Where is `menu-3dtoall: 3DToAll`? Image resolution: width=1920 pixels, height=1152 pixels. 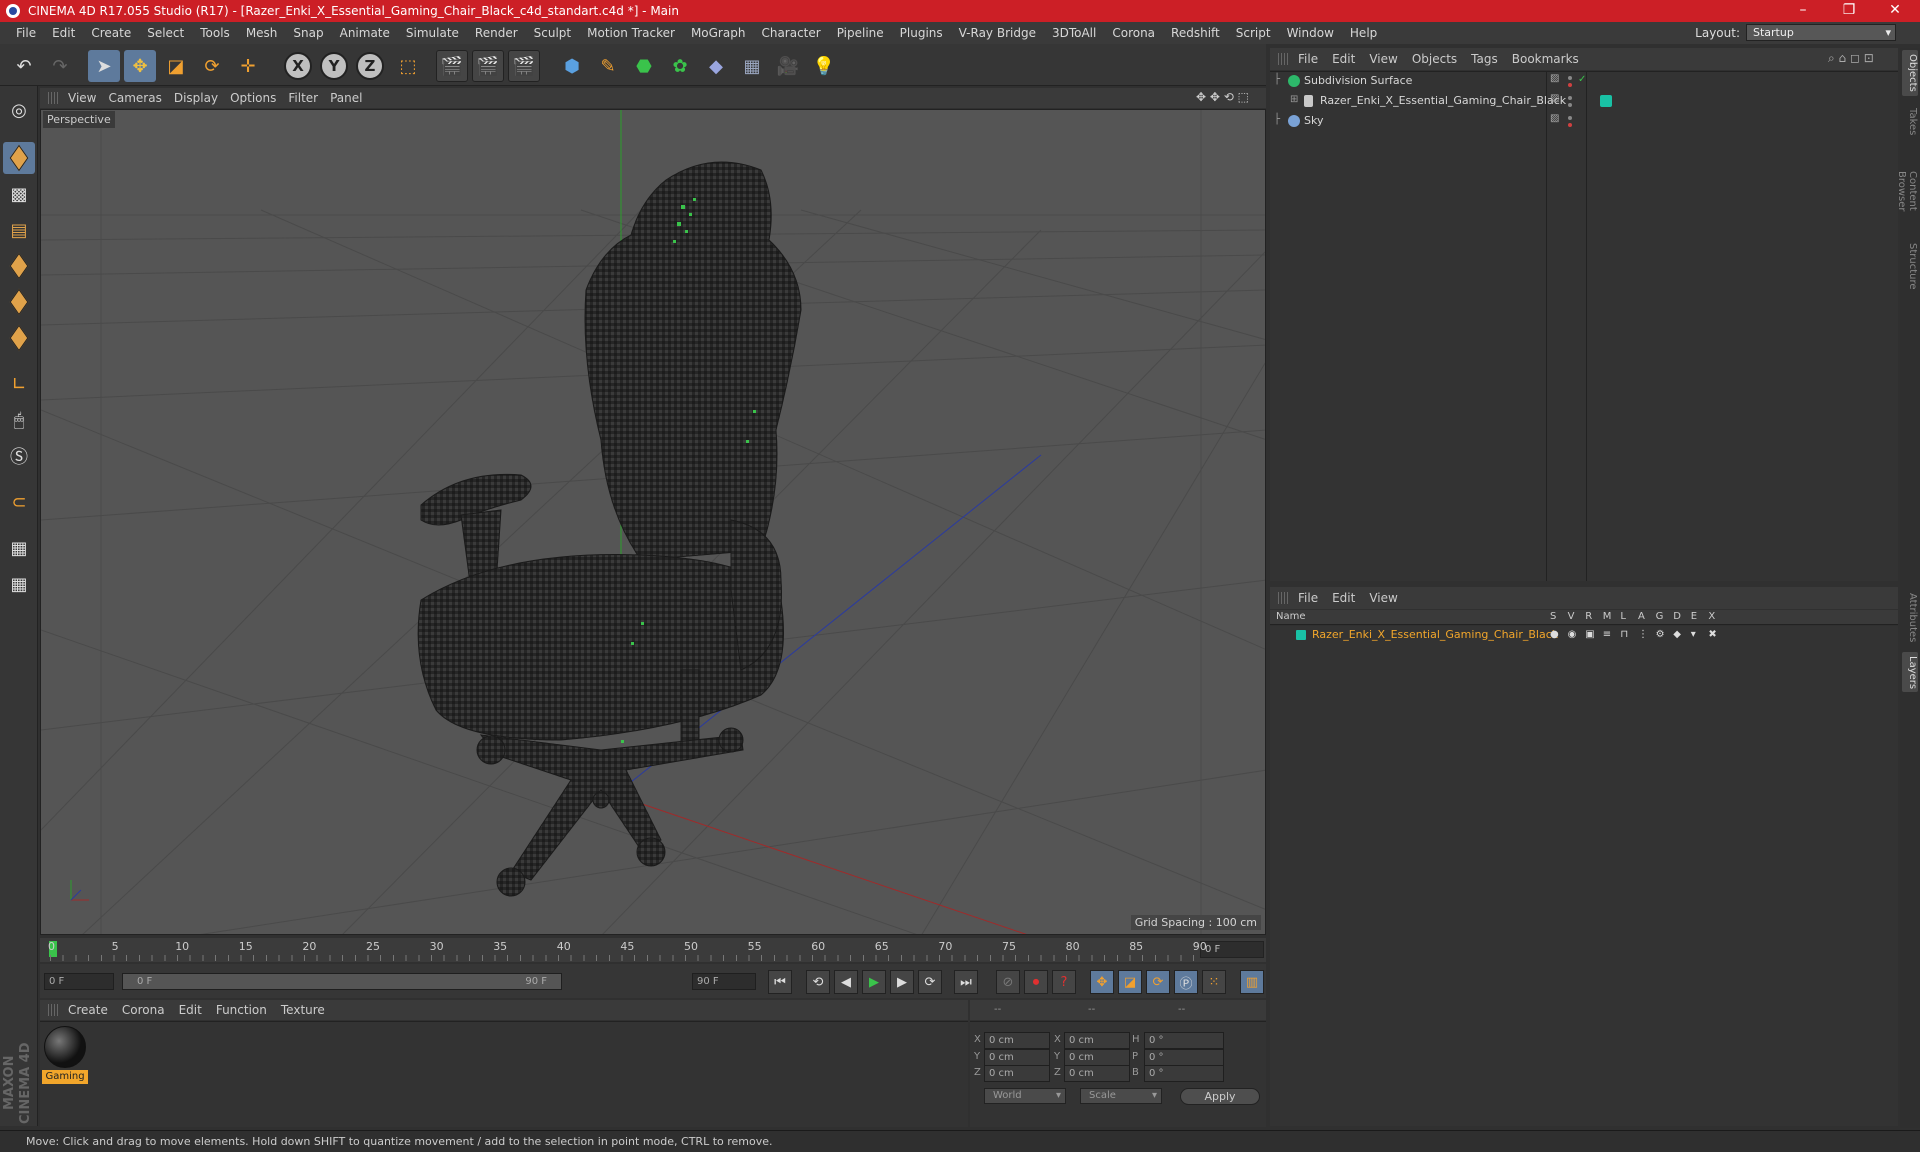 menu-3dtoall: 3DToAll is located at coordinates (1074, 33).